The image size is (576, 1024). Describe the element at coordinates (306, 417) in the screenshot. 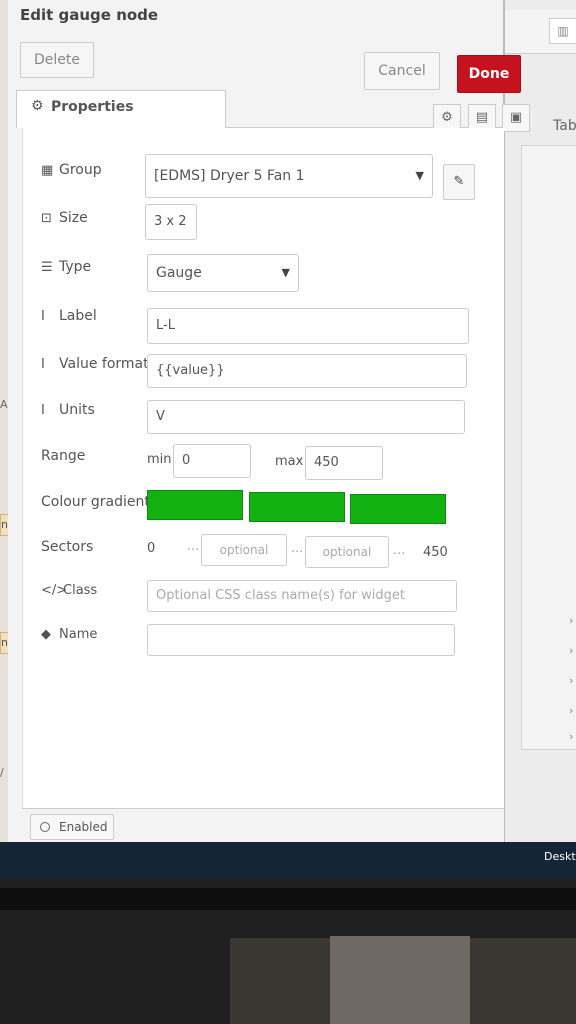

I see `units-input: V` at that location.